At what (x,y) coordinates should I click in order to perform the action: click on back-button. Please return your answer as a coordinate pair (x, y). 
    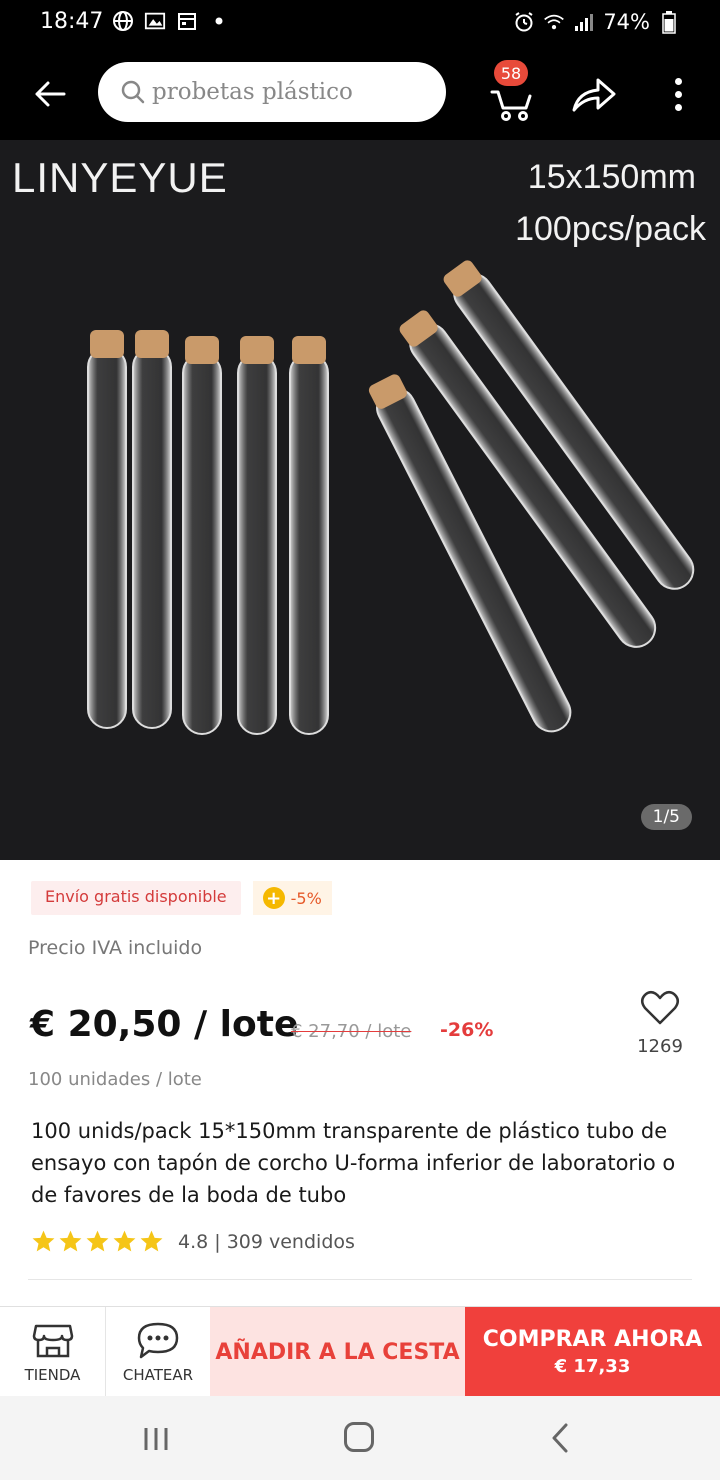
    Looking at the image, I should click on (50, 94).